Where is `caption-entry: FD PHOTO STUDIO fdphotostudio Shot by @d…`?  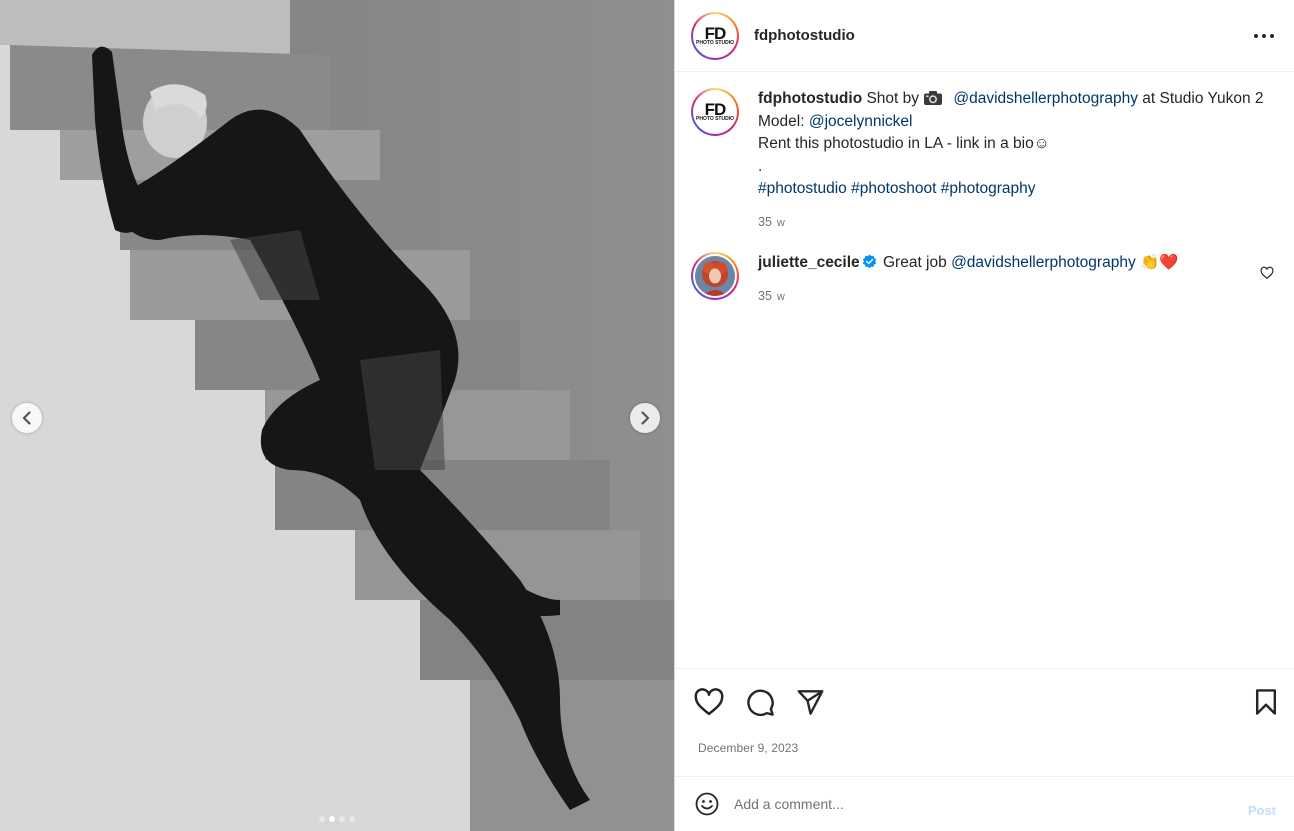
caption-entry: FD PHOTO STUDIO fdphotostudio Shot by @d… is located at coordinates (984, 161).